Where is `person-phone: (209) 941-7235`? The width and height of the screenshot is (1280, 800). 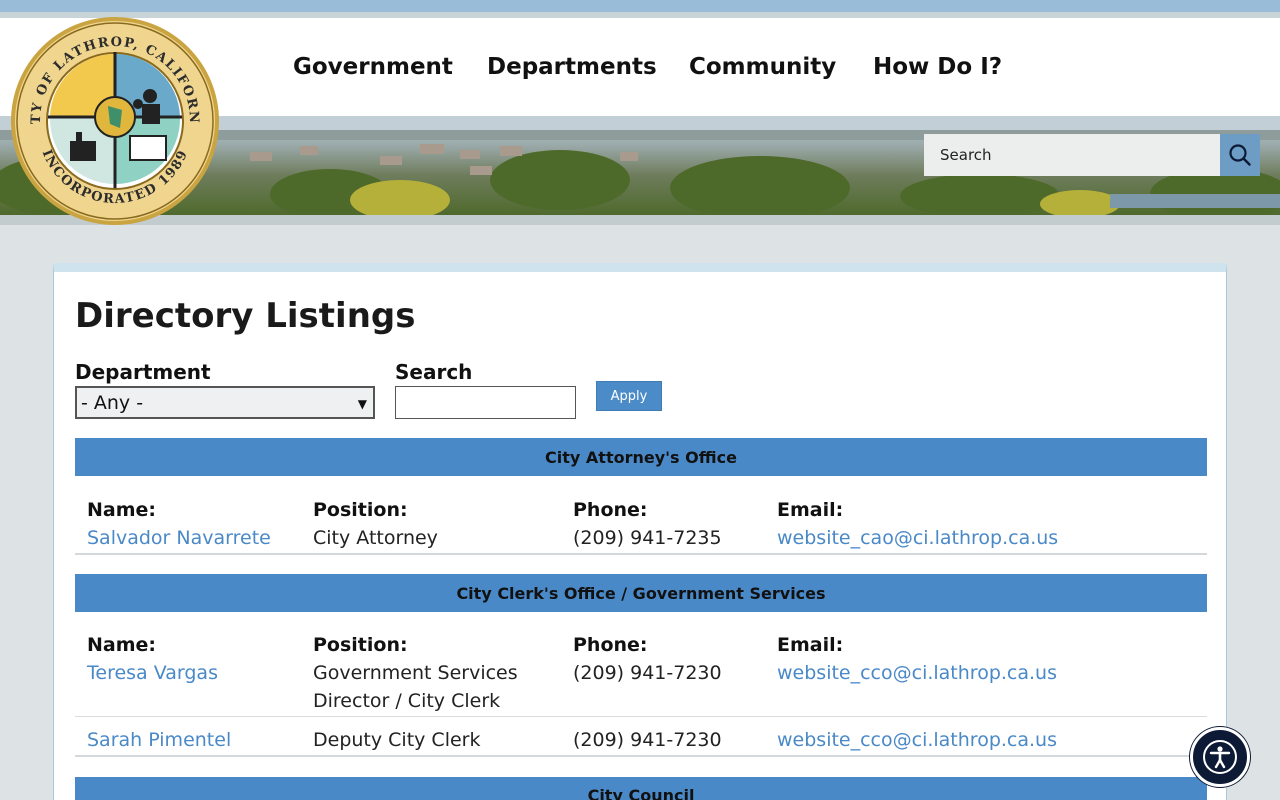
person-phone: (209) 941-7235 is located at coordinates (647, 538).